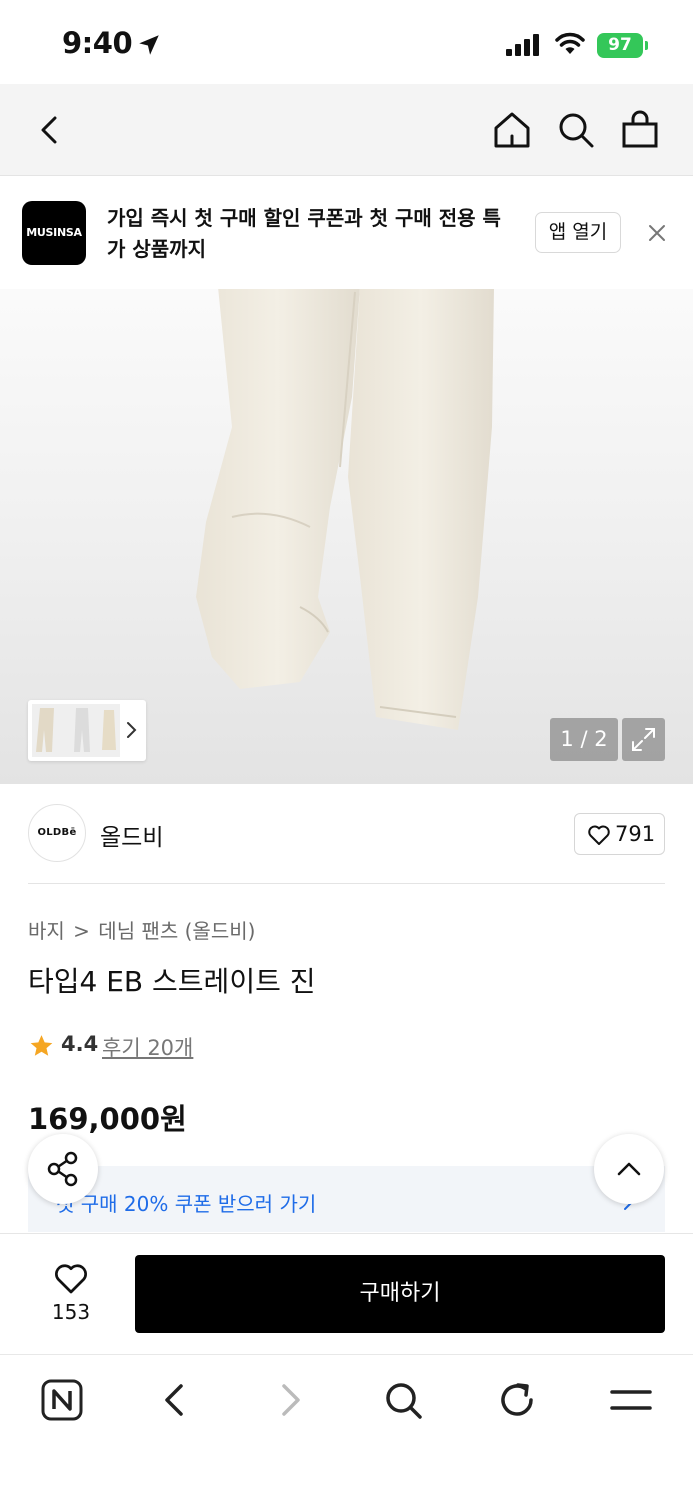  I want to click on coupon-banner: 첫 구매 20% 쿠폰 받으러 가기, so click(346, 1199).